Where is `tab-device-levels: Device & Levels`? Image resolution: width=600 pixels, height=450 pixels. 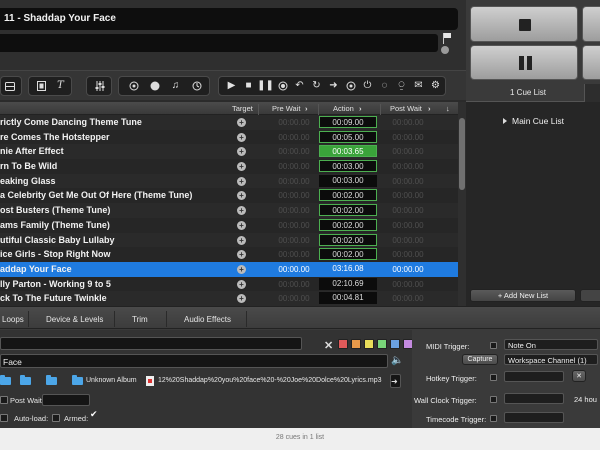
tab-device-levels: Device & Levels is located at coordinates (74, 319).